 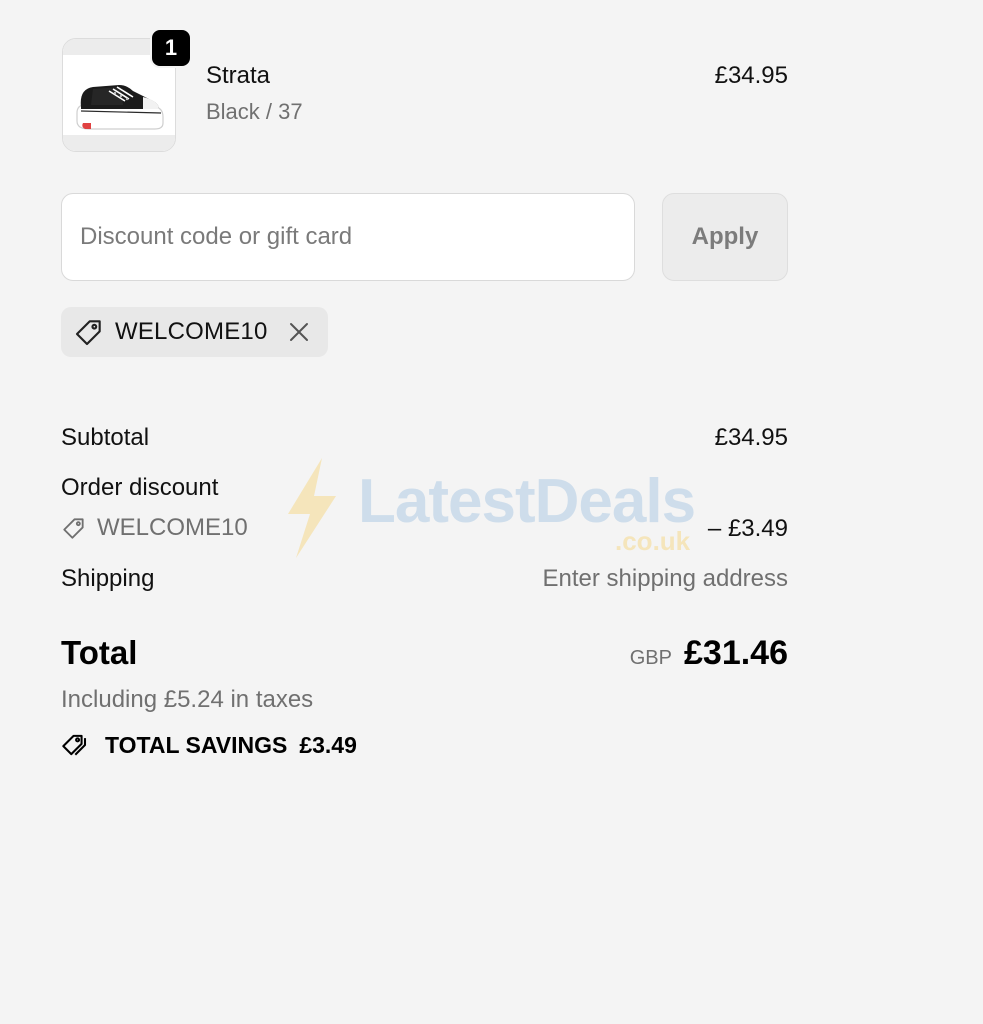 What do you see at coordinates (665, 578) in the screenshot?
I see `shipping-value: Enter shipping address` at bounding box center [665, 578].